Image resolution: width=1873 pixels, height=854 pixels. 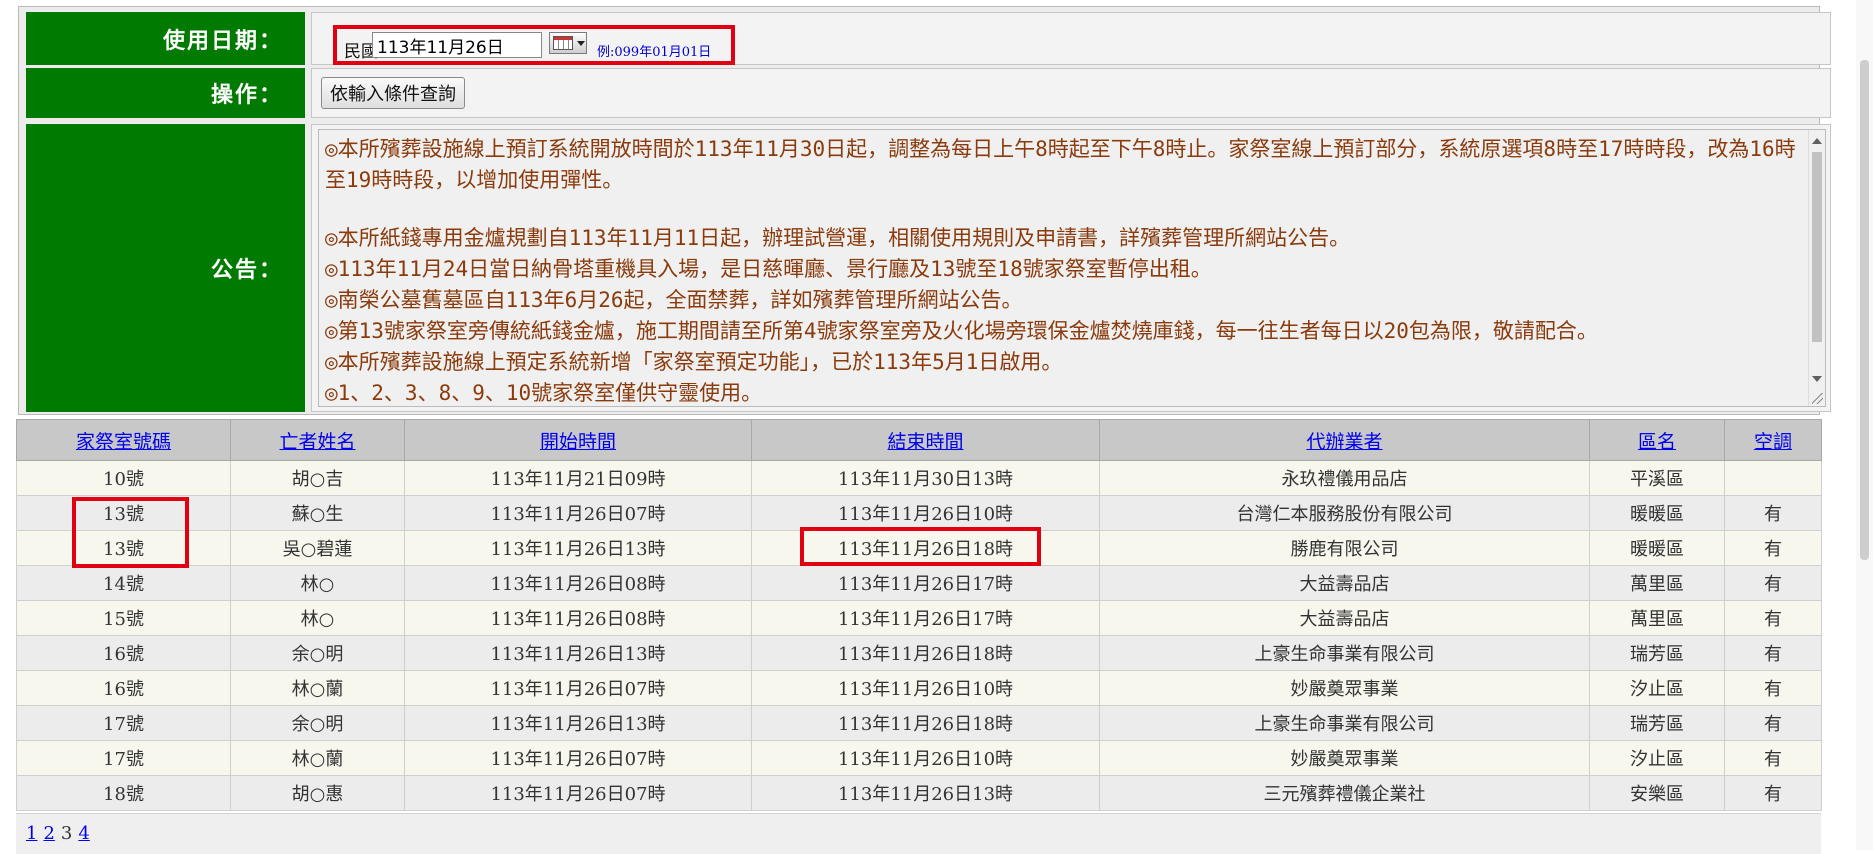 I want to click on agent-cell: 妙嚴奠眾事業, so click(x=1344, y=688).